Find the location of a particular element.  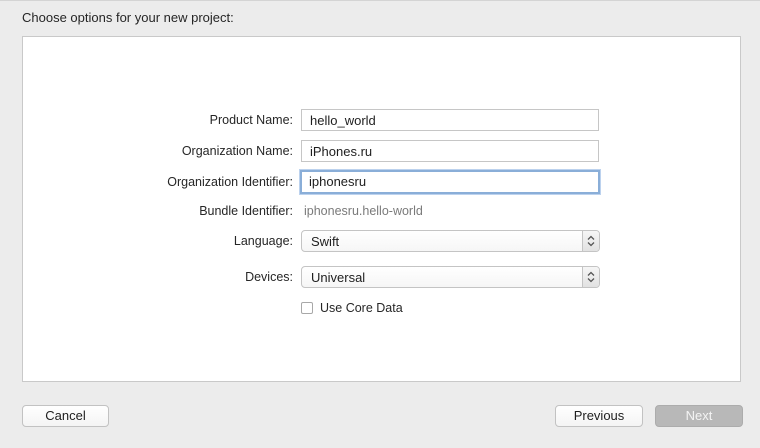

use-core-data-row: Use Core Data is located at coordinates (401, 310).